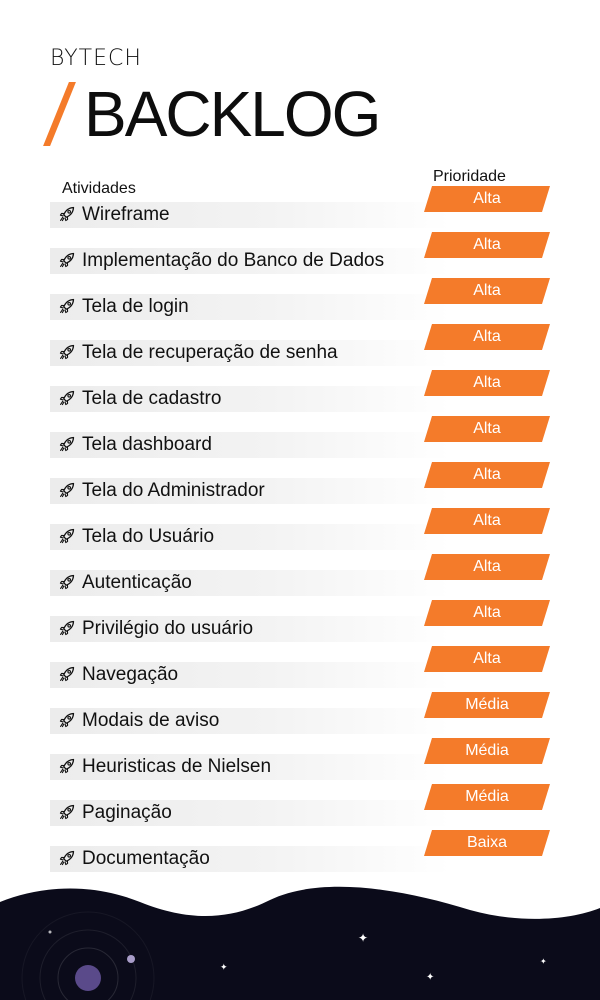 The image size is (600, 1000). What do you see at coordinates (137, 582) in the screenshot?
I see `activity-label: Autenticação` at bounding box center [137, 582].